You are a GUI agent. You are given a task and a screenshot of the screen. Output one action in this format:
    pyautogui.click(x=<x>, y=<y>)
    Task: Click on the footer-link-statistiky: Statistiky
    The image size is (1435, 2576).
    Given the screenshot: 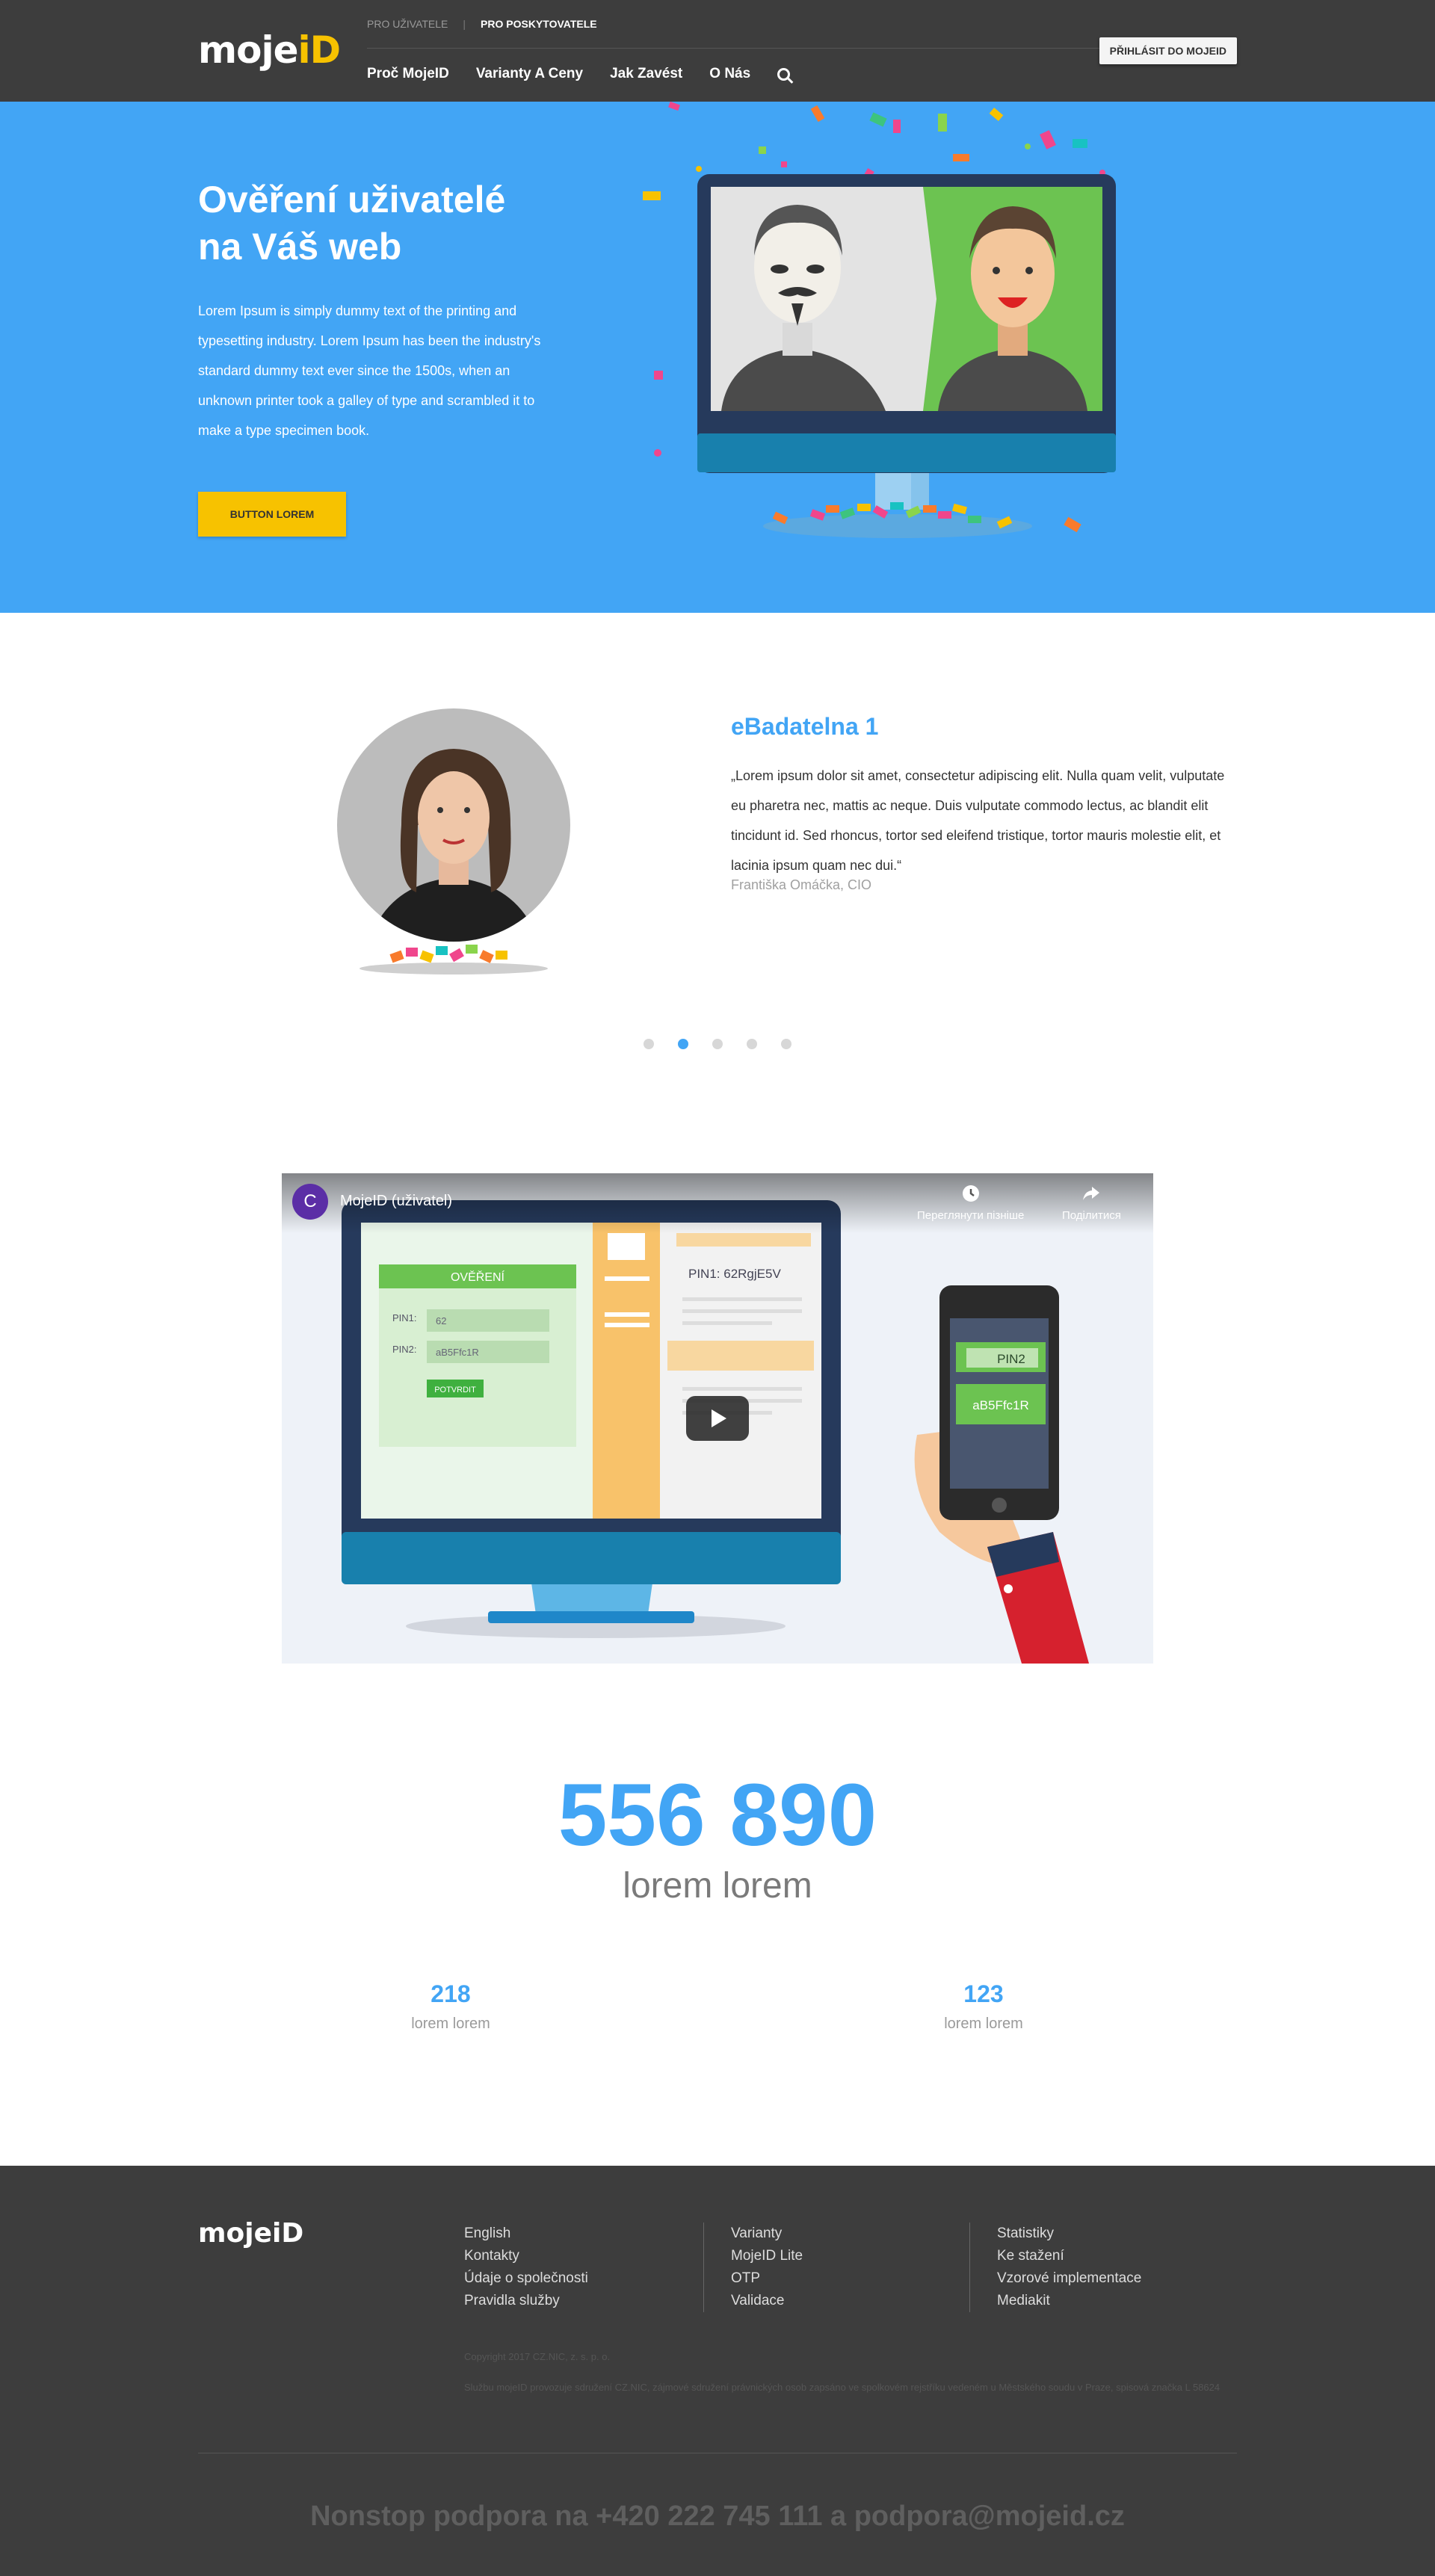 What is the action you would take?
    pyautogui.click(x=1069, y=2234)
    